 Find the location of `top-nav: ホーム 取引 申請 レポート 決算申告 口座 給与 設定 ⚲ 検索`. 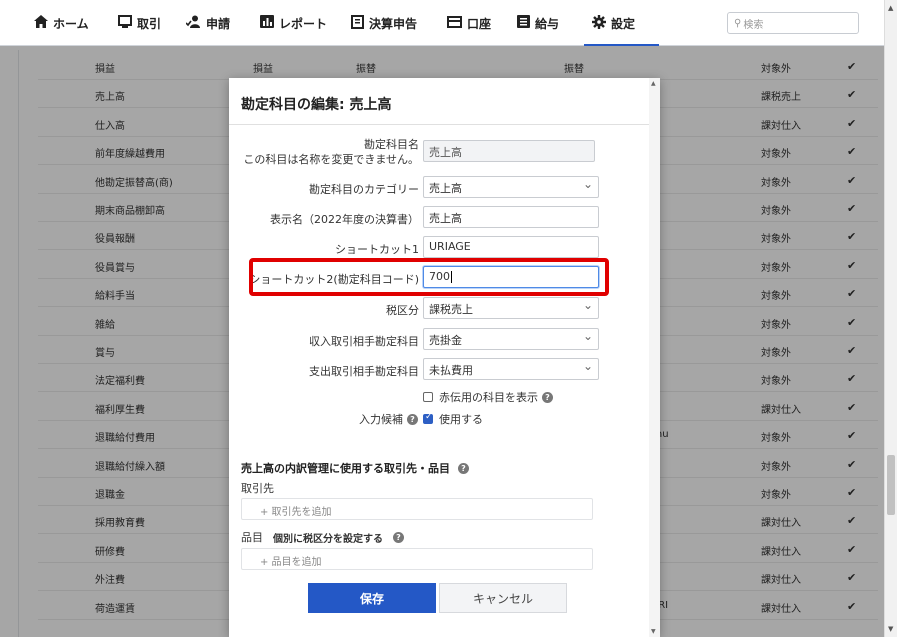

top-nav: ホーム 取引 申請 レポート 決算申告 口座 給与 設定 ⚲ 検索 is located at coordinates (442, 23).